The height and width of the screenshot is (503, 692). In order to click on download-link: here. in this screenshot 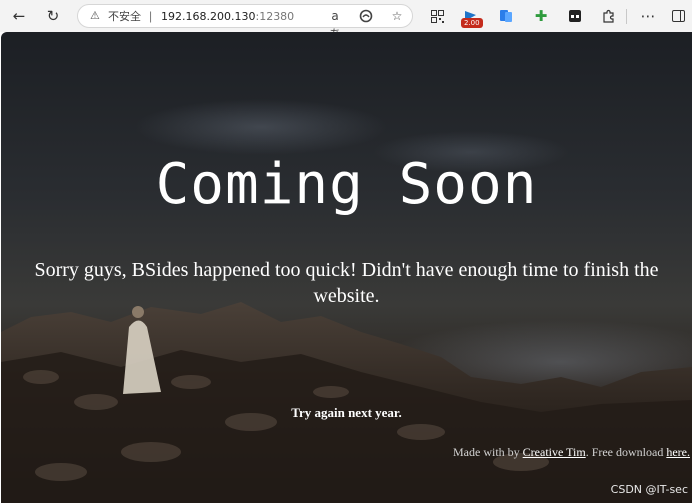, I will do `click(678, 452)`.